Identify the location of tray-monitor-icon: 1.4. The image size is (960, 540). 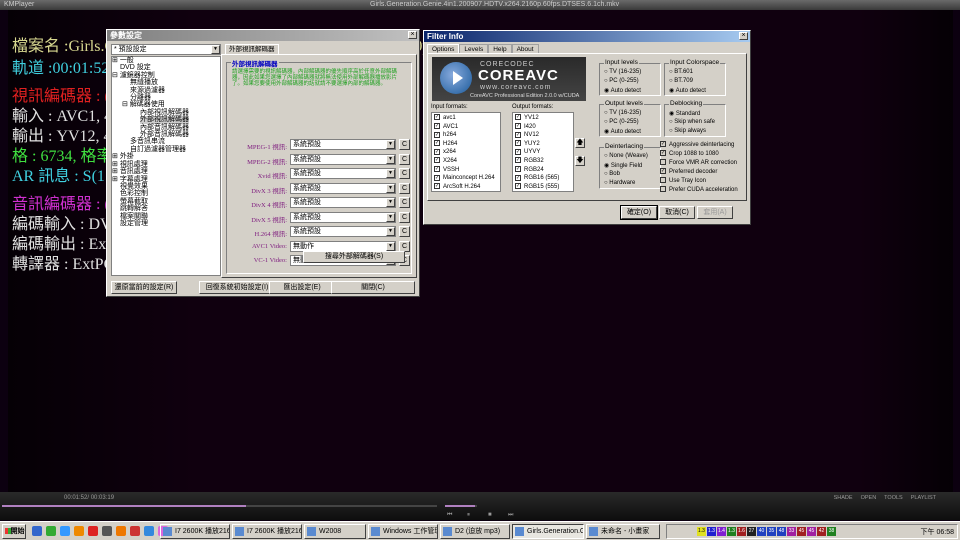
(721, 531).